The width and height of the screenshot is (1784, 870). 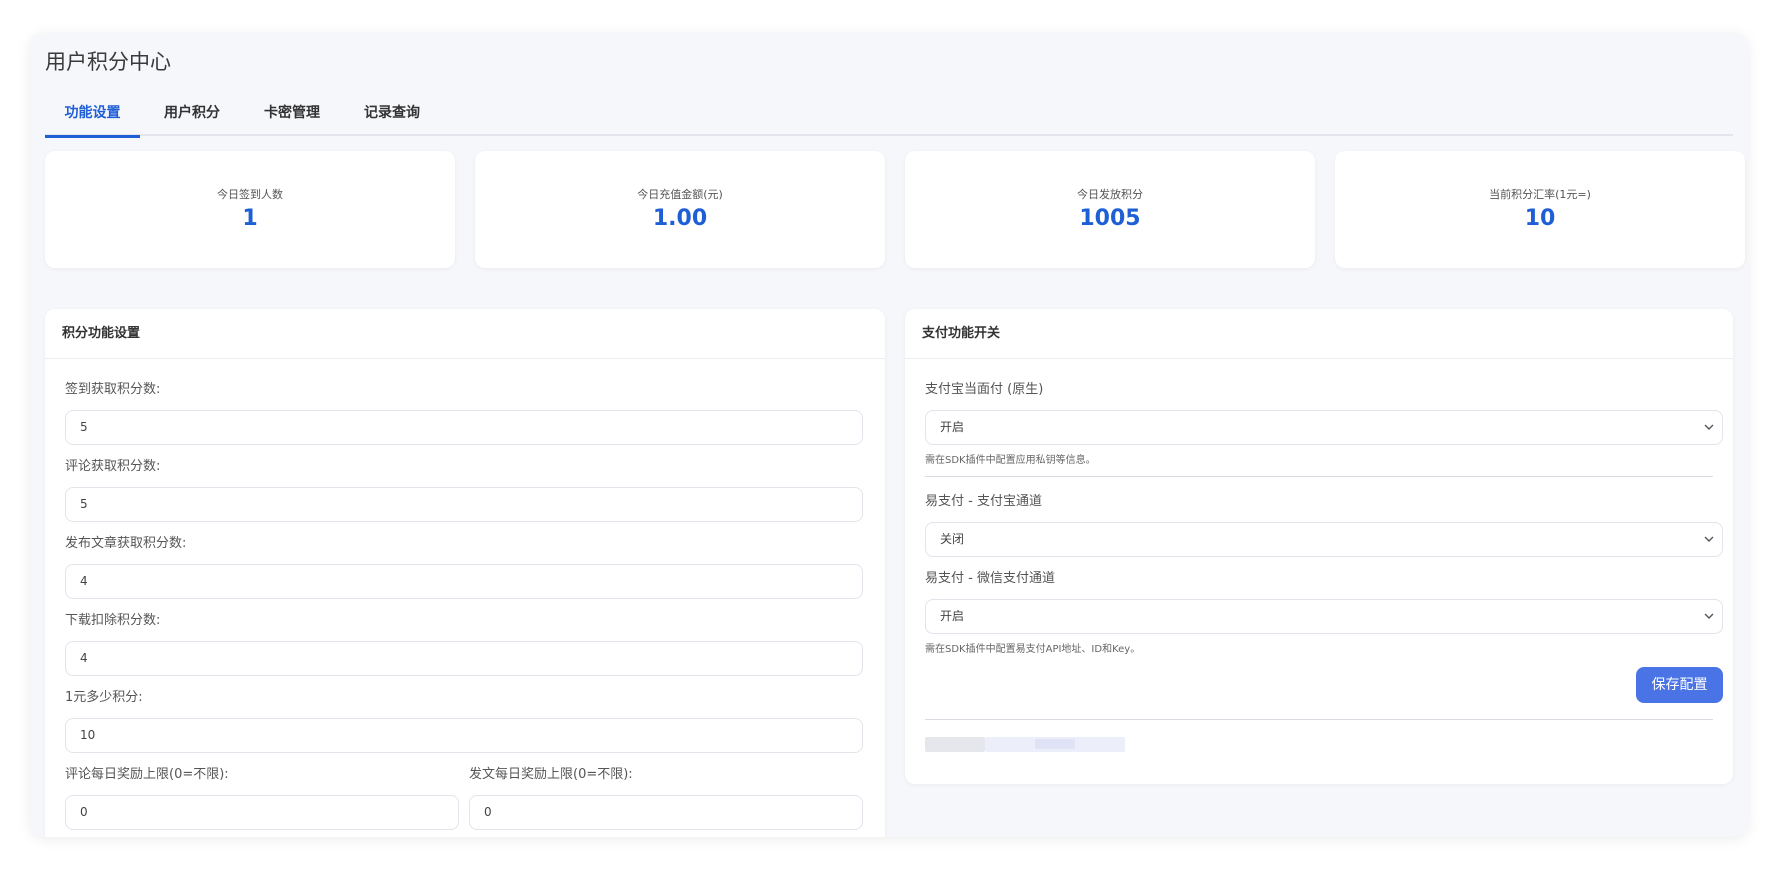 What do you see at coordinates (952, 539) in the screenshot?
I see `select-value: 关闭` at bounding box center [952, 539].